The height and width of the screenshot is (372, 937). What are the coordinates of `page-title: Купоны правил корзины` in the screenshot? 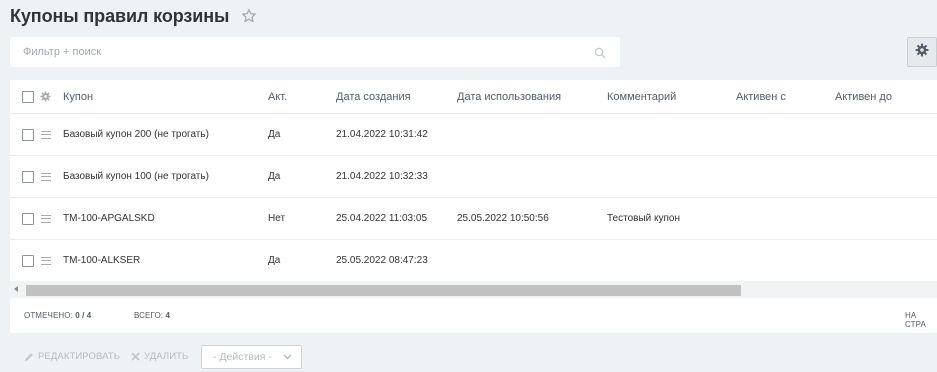 It's located at (120, 15).